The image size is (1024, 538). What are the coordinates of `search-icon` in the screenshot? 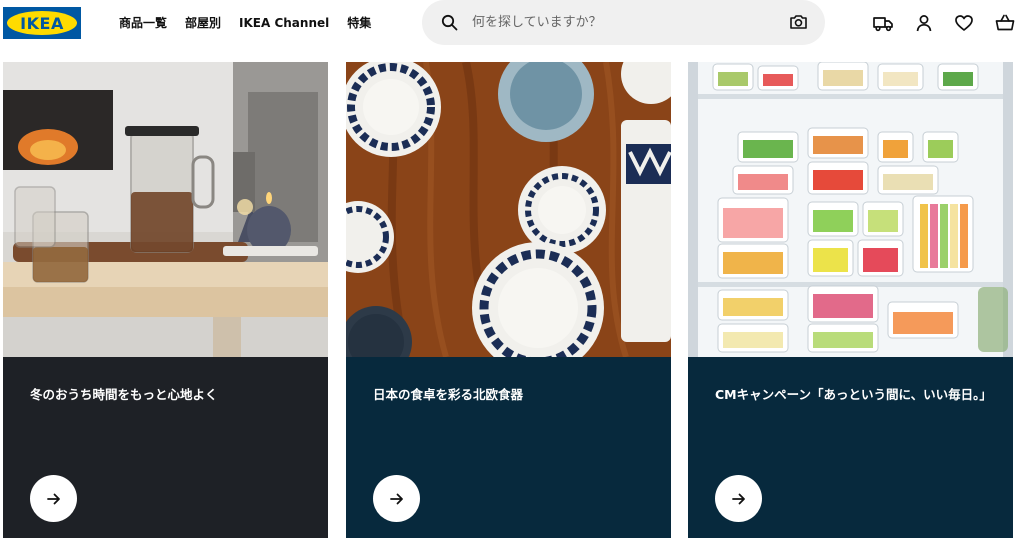 It's located at (449, 22).